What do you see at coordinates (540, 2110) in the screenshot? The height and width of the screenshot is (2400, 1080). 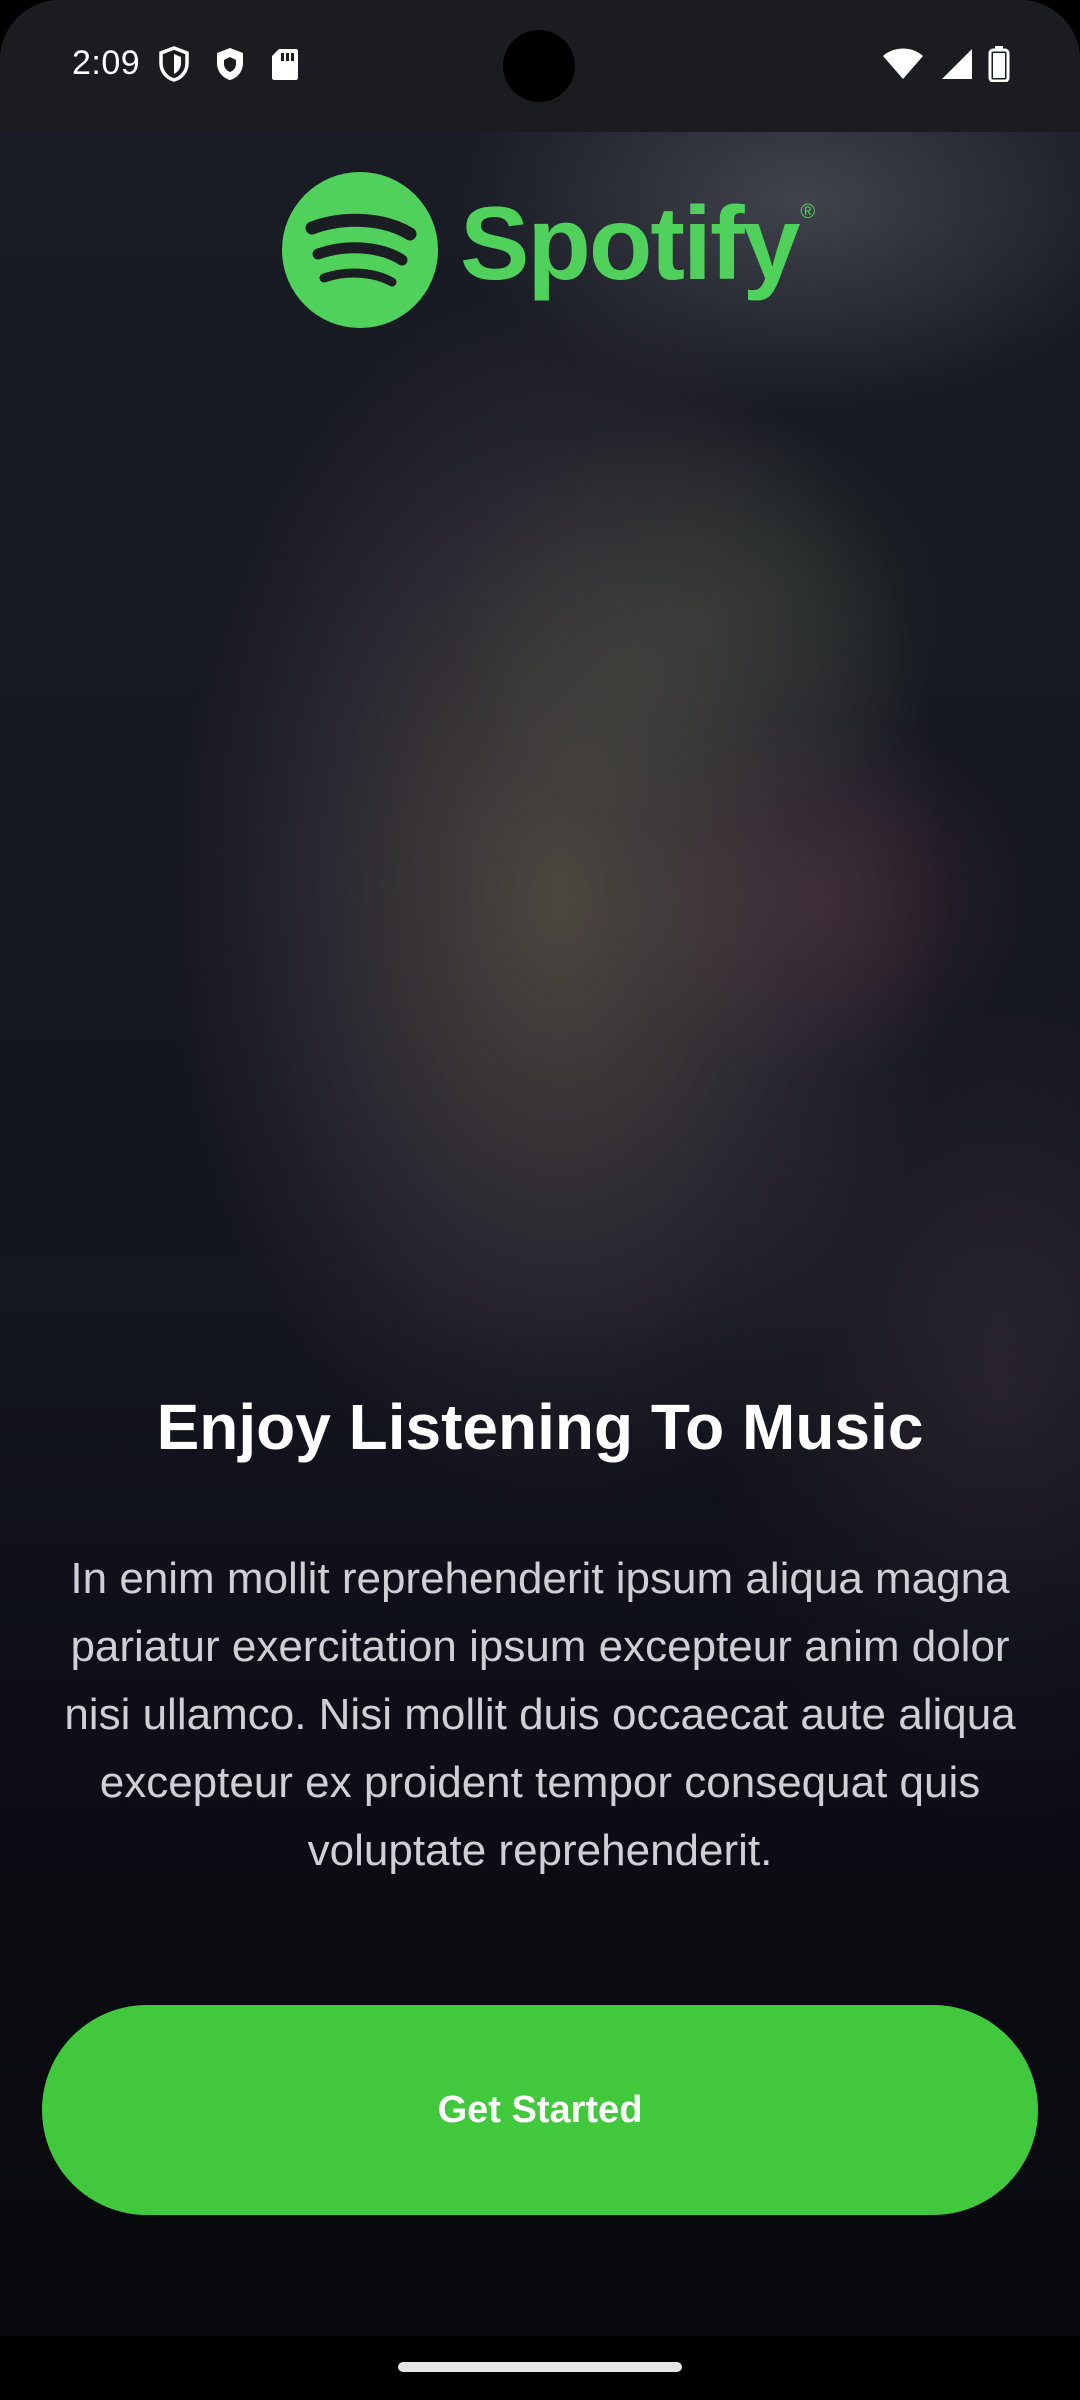 I see `get-started-button: Get Started` at bounding box center [540, 2110].